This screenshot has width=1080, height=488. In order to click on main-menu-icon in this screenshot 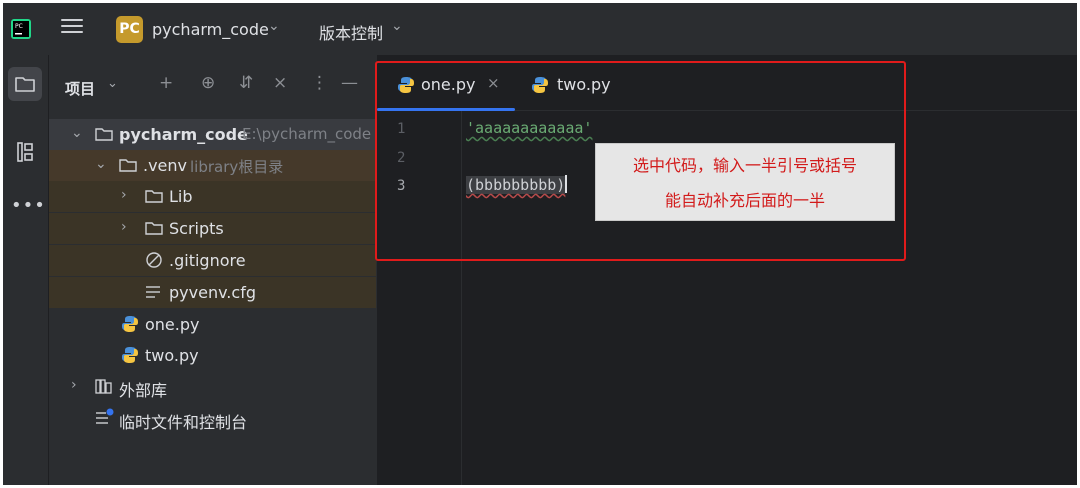, I will do `click(72, 28)`.